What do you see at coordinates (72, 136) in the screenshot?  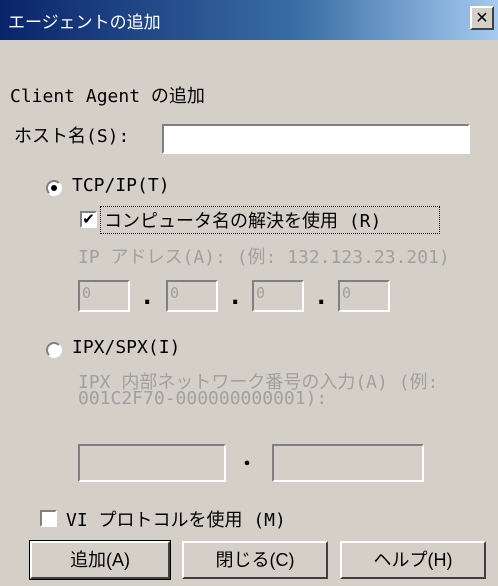 I see `host-name-label: ホスト名(S):` at bounding box center [72, 136].